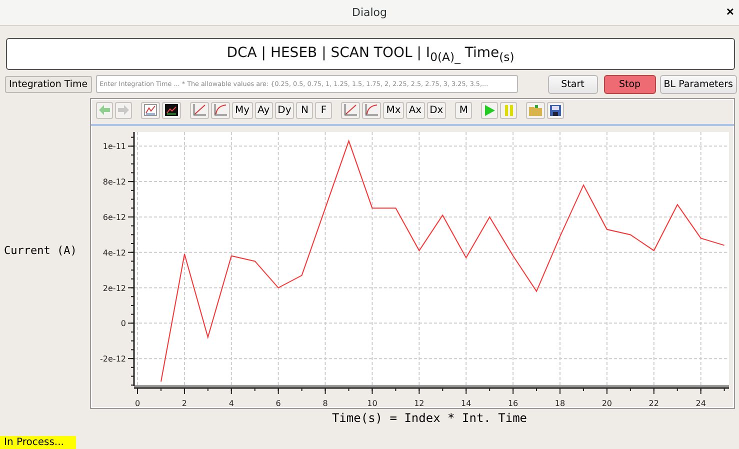 The image size is (739, 449). What do you see at coordinates (573, 84) in the screenshot?
I see `action-button: Start` at bounding box center [573, 84].